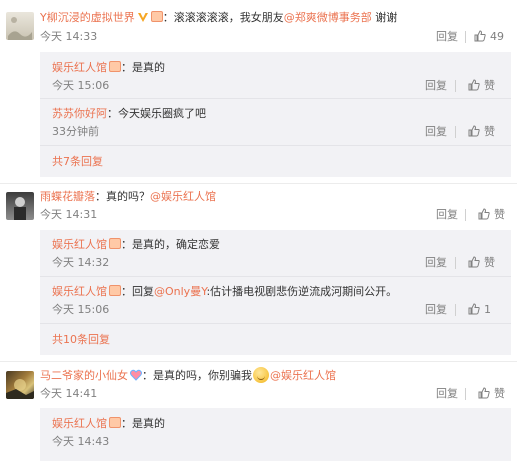  I want to click on comment-username: Y柳沉浸的虚拟世界, so click(87, 17).